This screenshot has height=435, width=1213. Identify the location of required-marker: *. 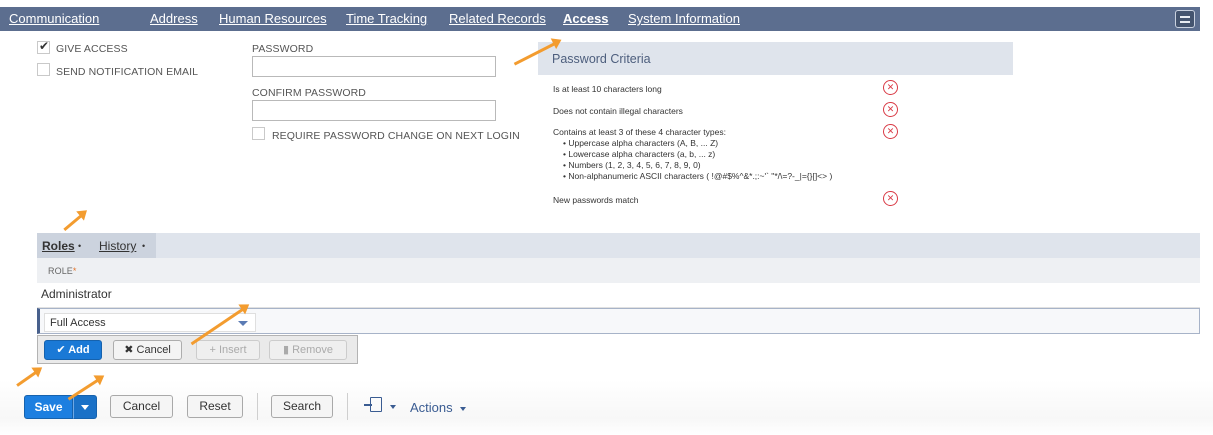
(74, 271).